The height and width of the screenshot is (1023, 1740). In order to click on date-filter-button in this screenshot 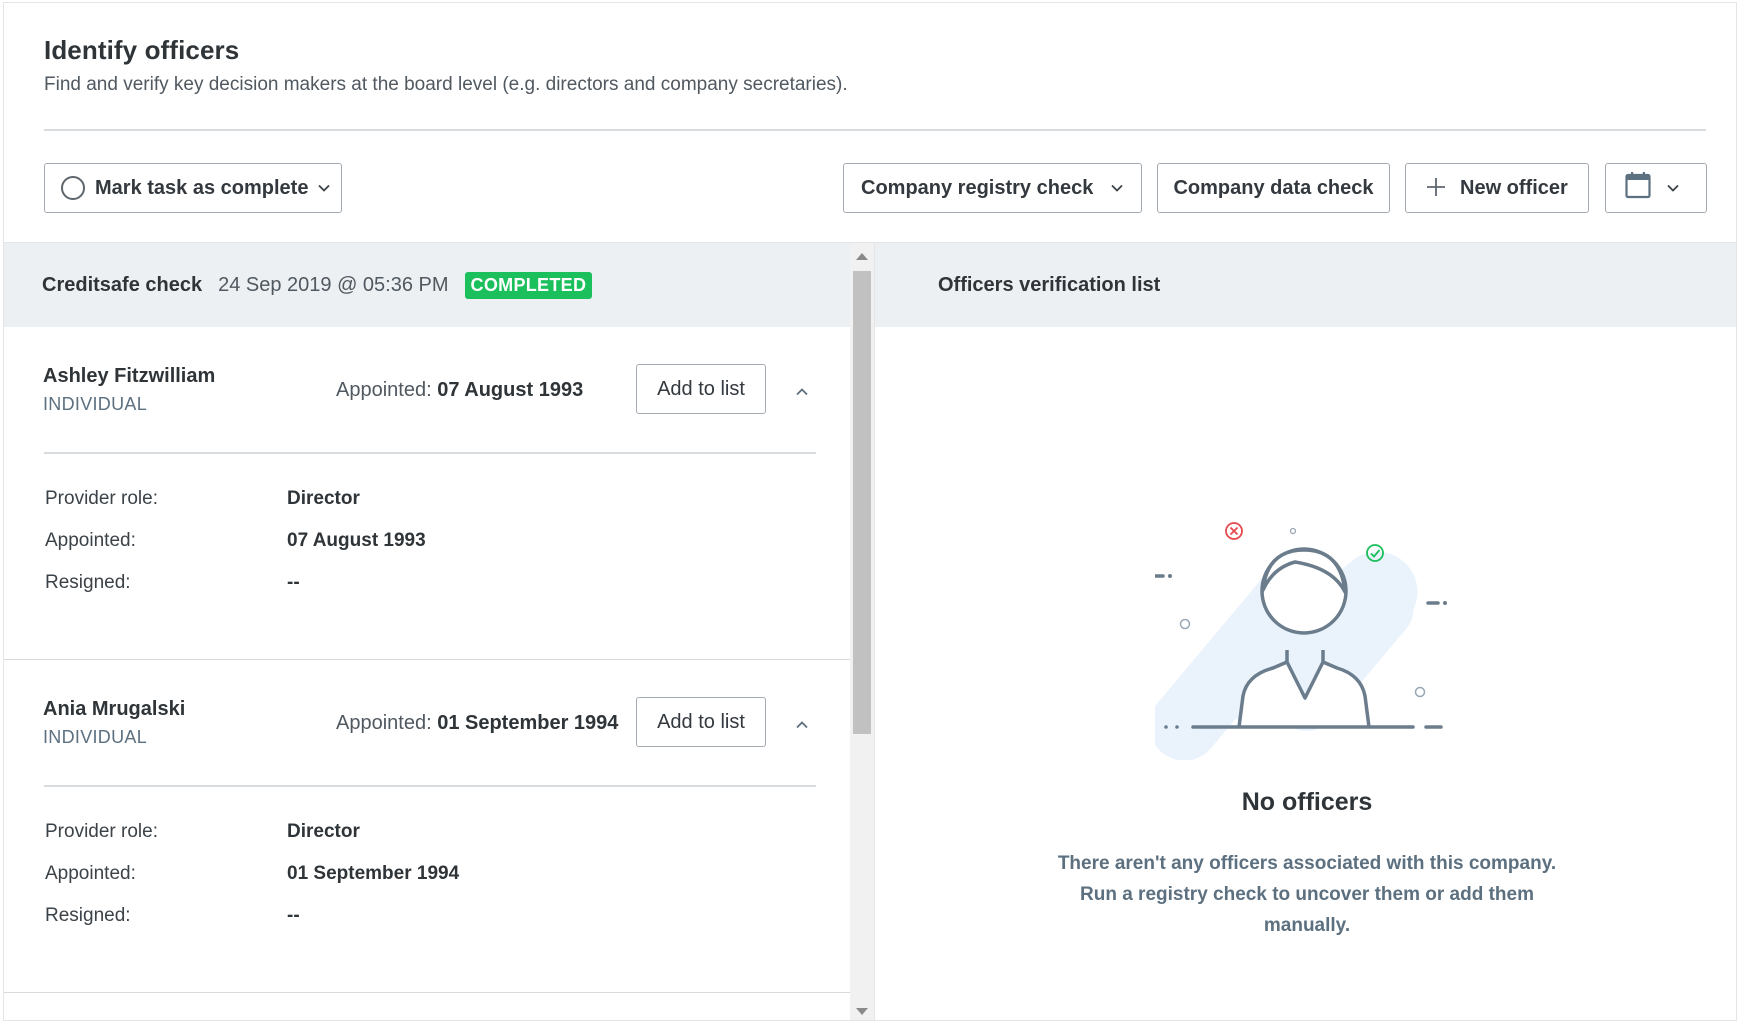, I will do `click(1656, 188)`.